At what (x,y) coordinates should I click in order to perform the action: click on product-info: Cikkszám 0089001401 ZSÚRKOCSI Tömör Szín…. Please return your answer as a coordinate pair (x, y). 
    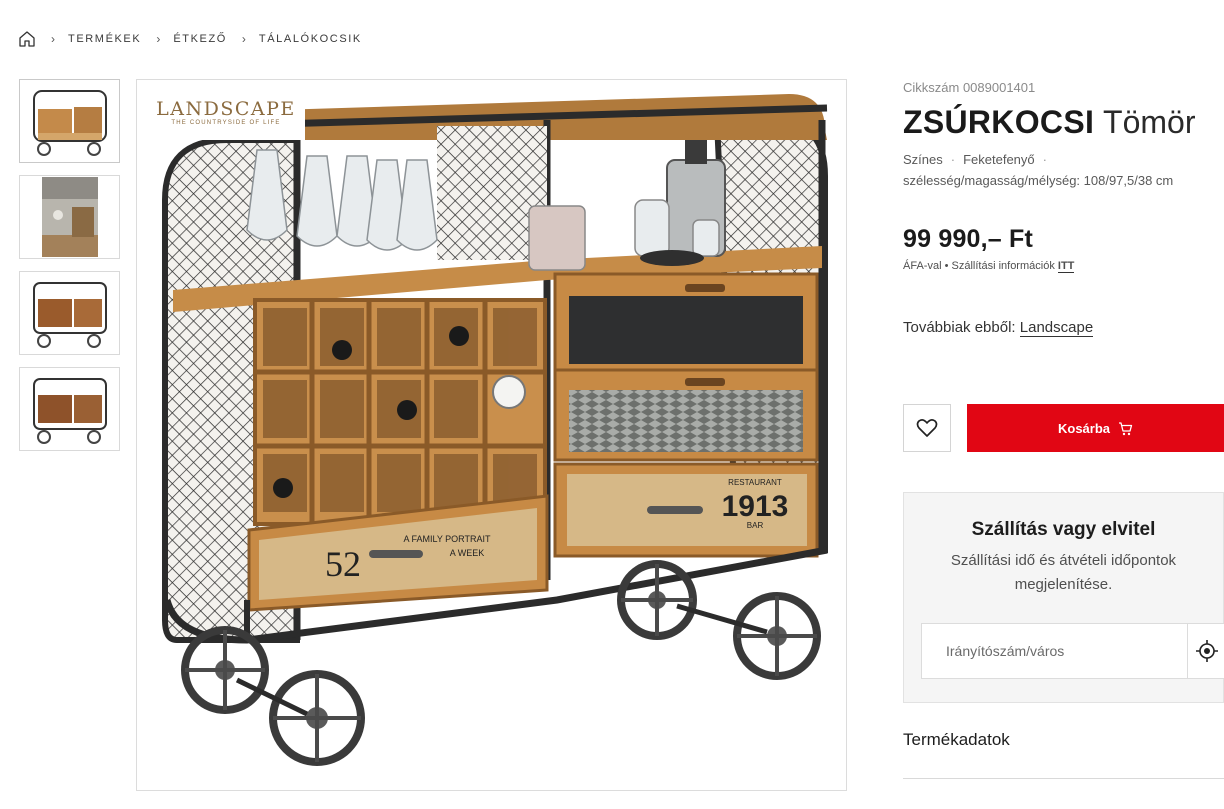
    Looking at the image, I should click on (1063, 208).